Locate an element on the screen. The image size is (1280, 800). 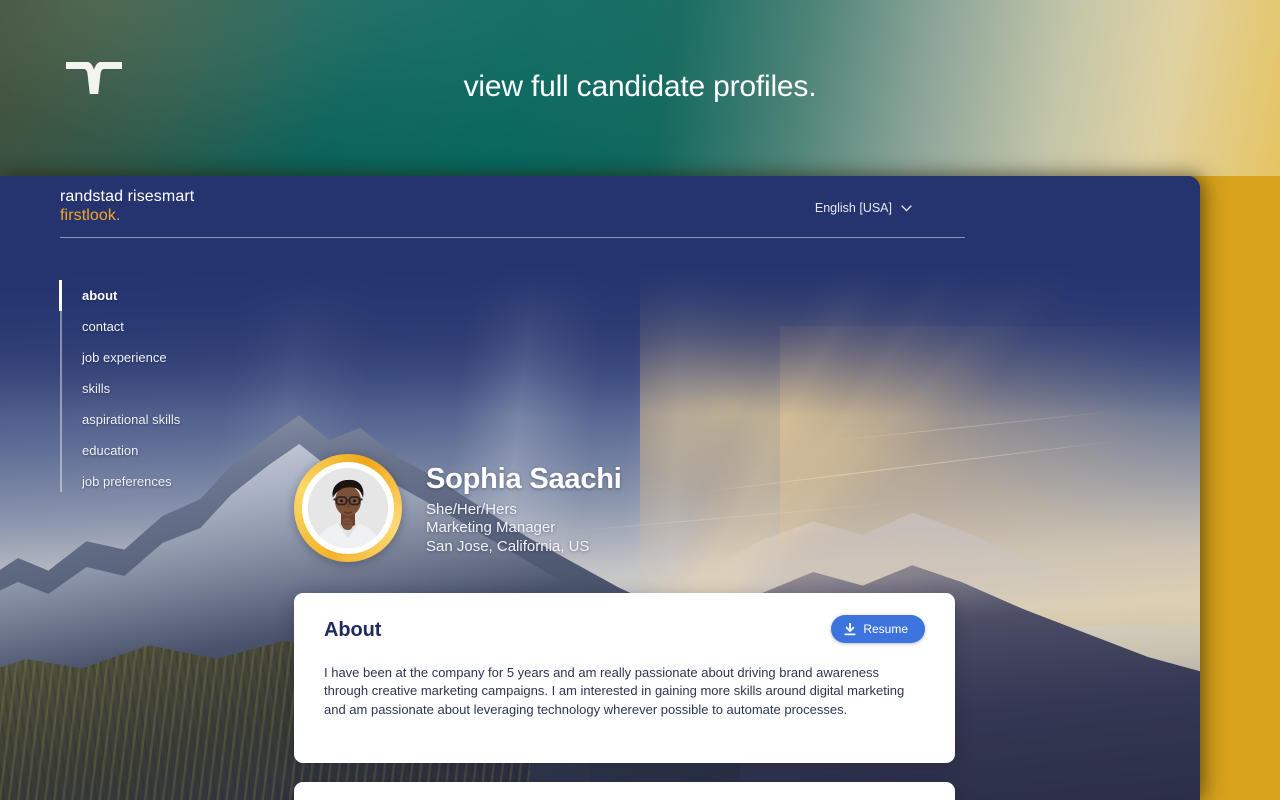
page-title: Sophia Saachi is located at coordinates (524, 479).